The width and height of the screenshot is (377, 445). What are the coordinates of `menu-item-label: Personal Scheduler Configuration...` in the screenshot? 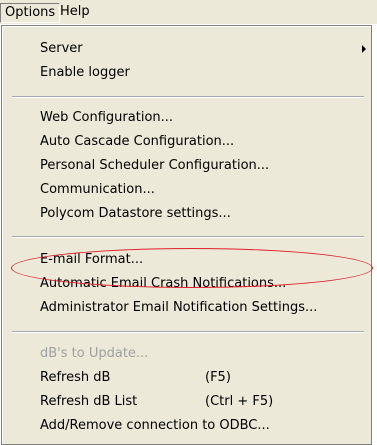 It's located at (155, 165).